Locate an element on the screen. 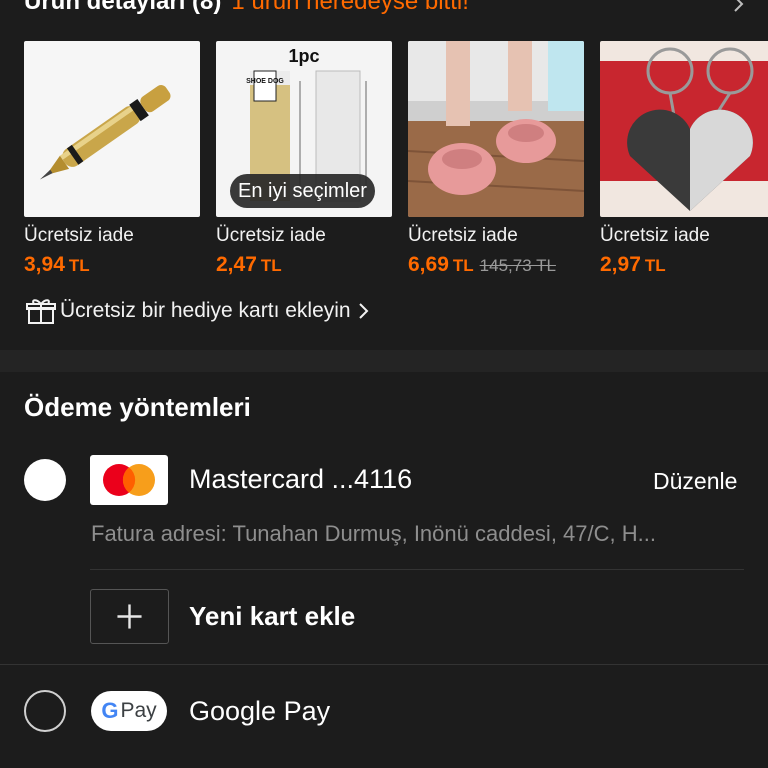  product-price: 3,94 TL is located at coordinates (57, 264).